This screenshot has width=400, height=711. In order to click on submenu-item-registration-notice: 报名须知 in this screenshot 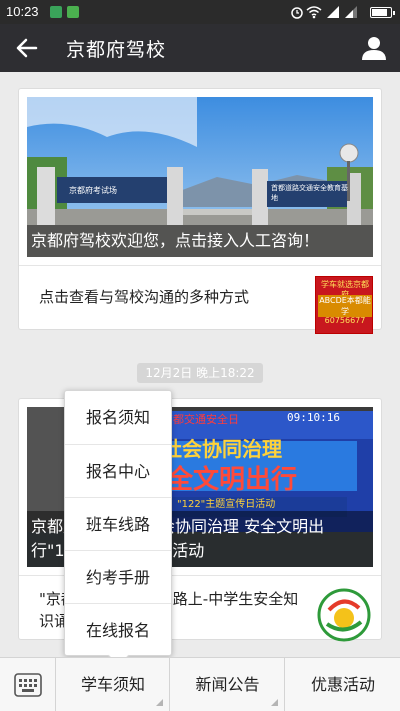, I will do `click(118, 417)`.